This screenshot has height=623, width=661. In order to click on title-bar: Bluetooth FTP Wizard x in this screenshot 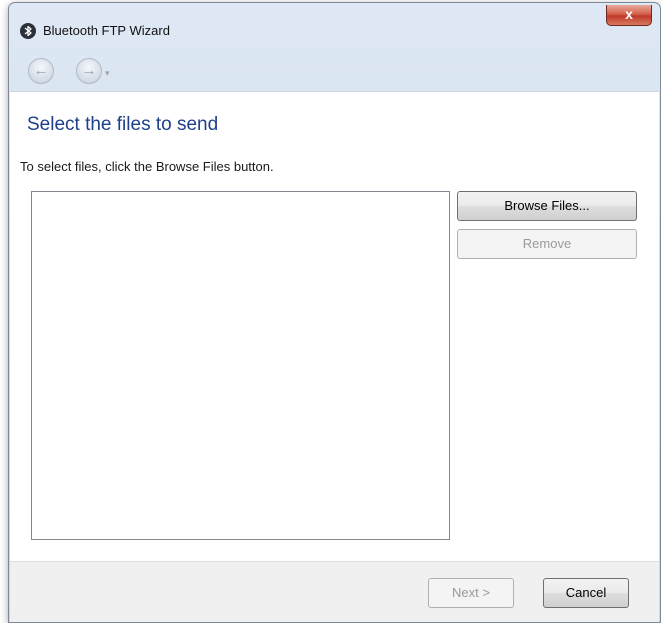, I will do `click(334, 29)`.